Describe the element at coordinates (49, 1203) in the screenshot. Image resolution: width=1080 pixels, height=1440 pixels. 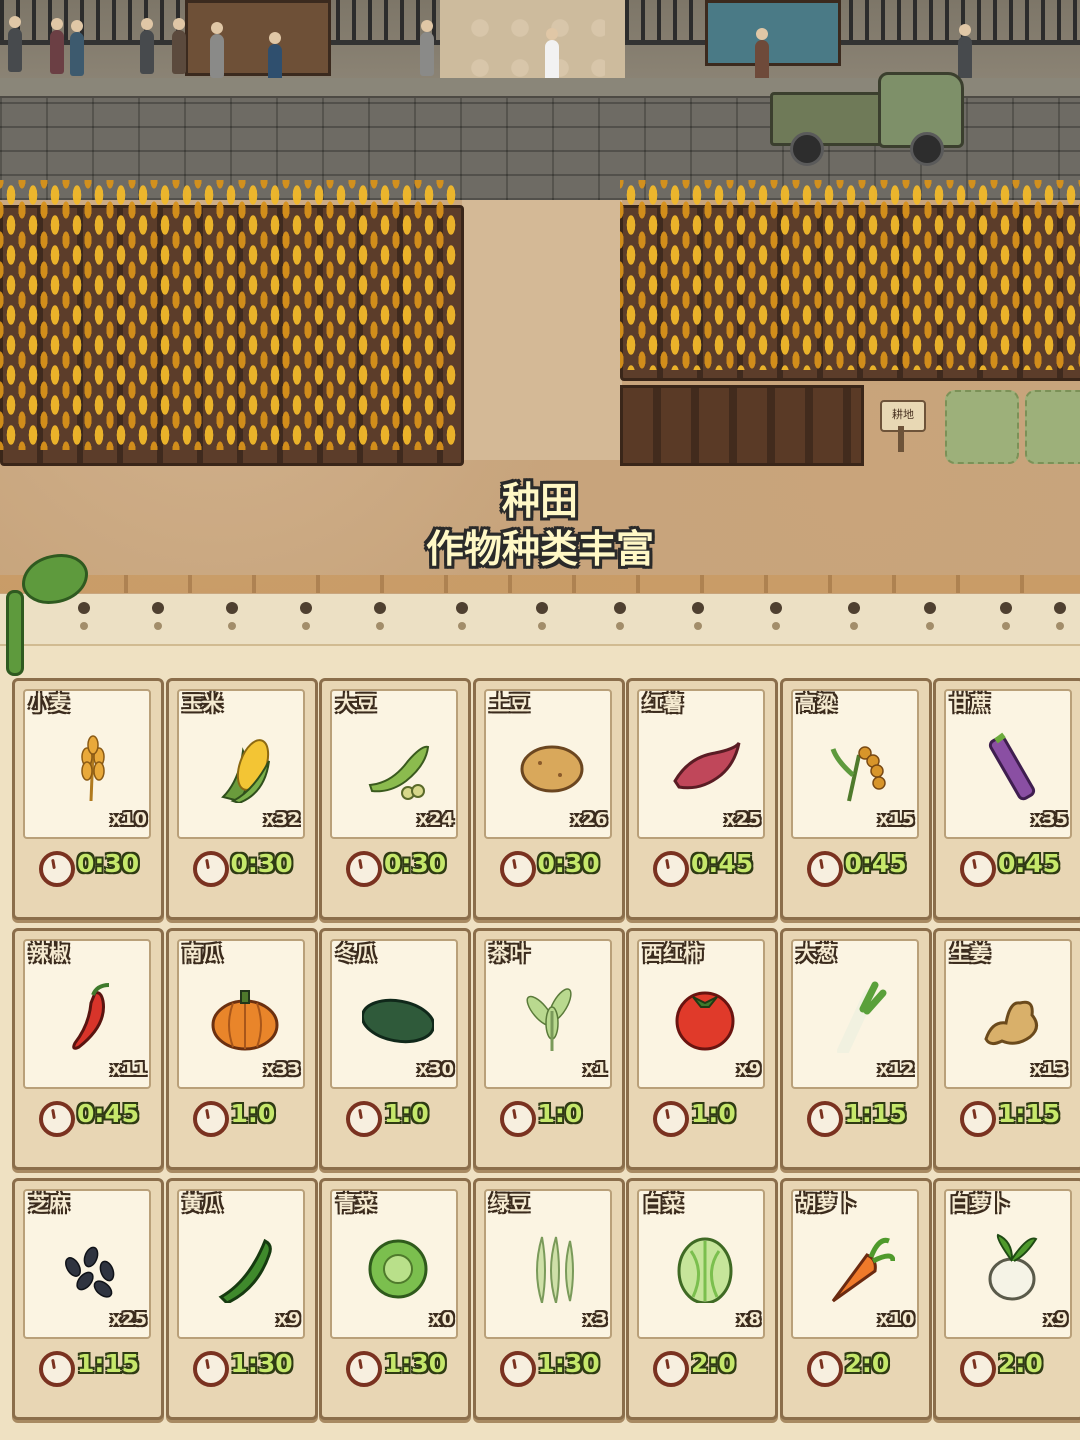
I see `crop-name: 芝麻` at that location.